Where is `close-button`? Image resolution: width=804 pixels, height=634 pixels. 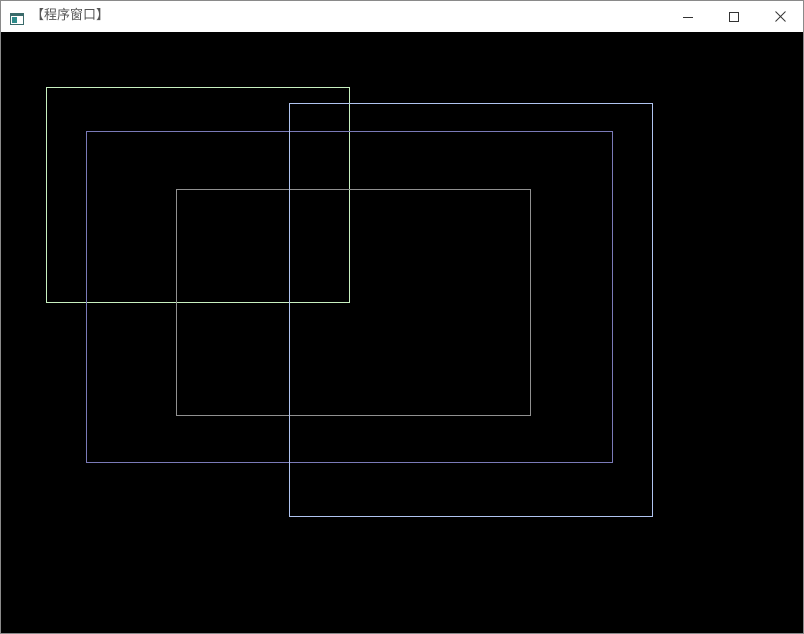 close-button is located at coordinates (780, 16).